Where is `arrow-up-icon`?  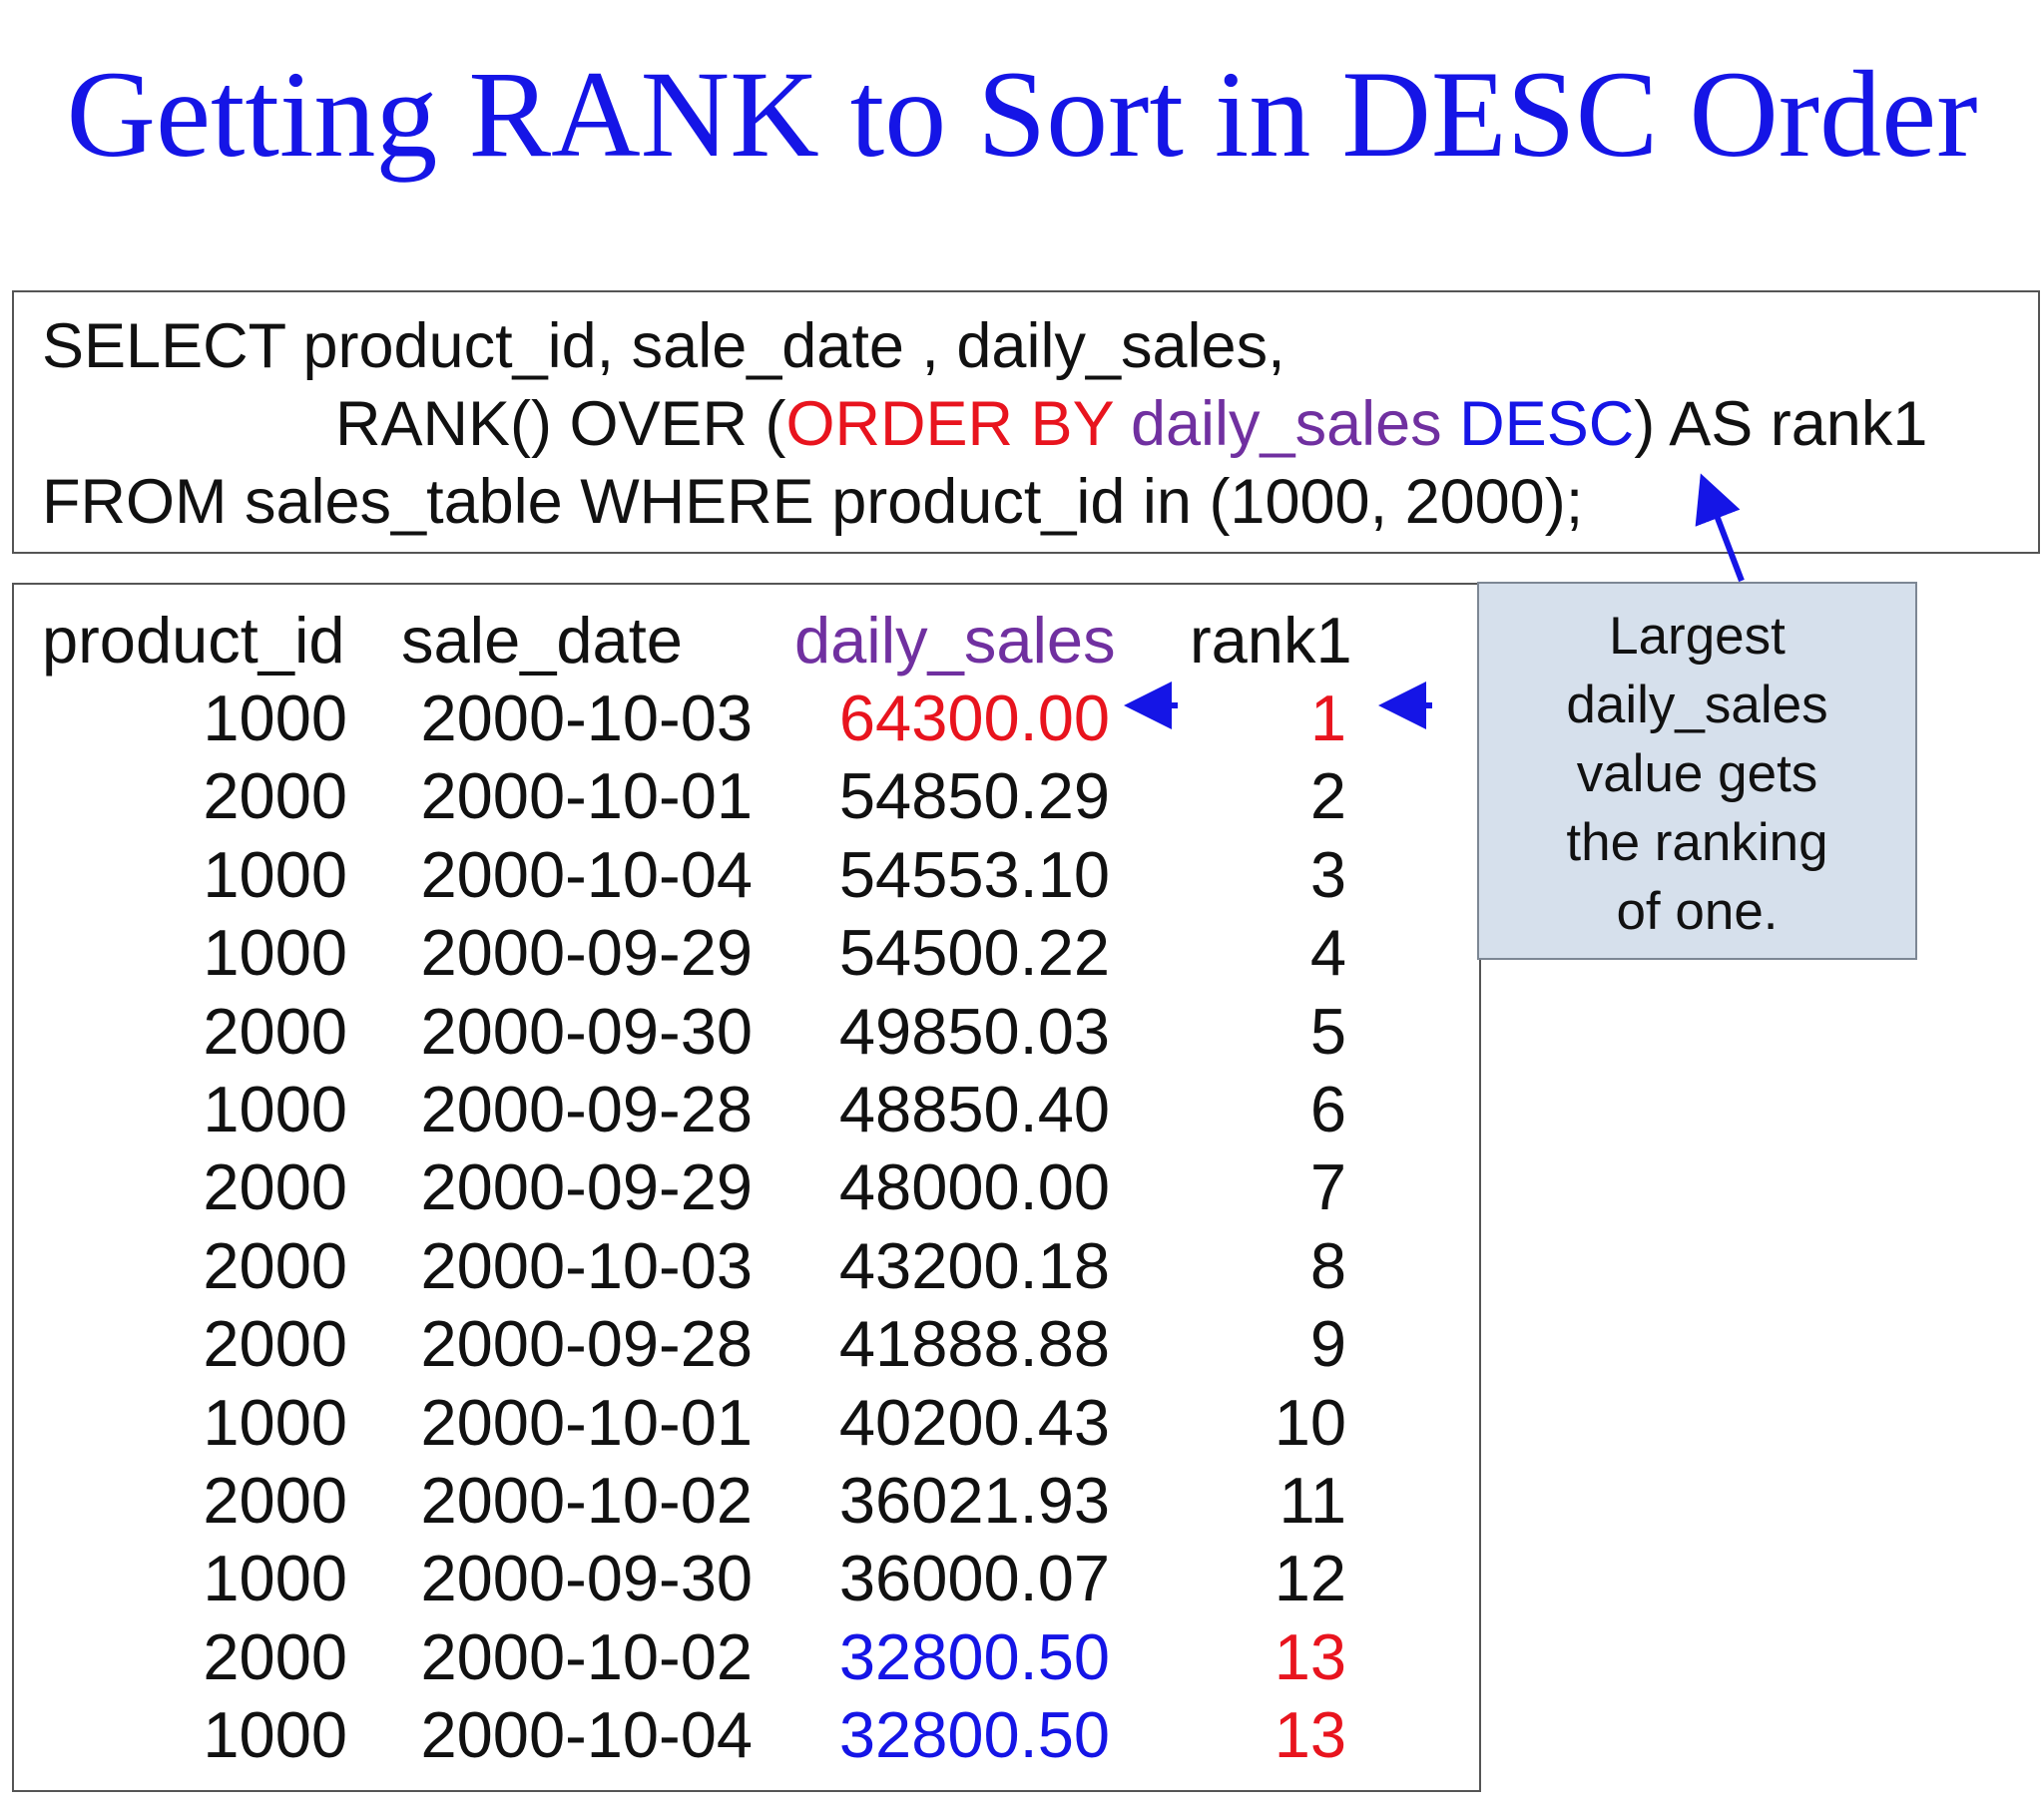
arrow-up-icon is located at coordinates (1720, 528).